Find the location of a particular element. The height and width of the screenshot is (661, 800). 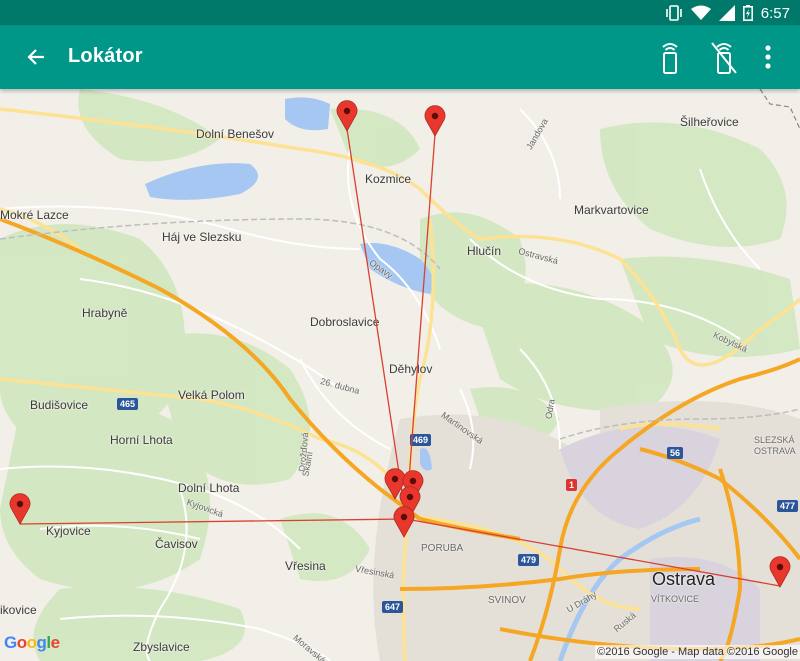

wifi-icon is located at coordinates (700, 12).